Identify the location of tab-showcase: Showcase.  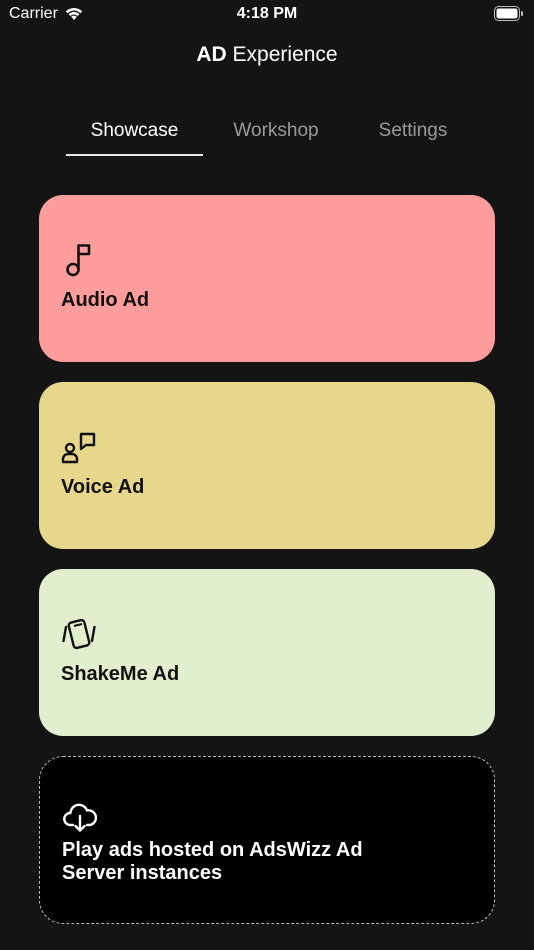
(134, 137).